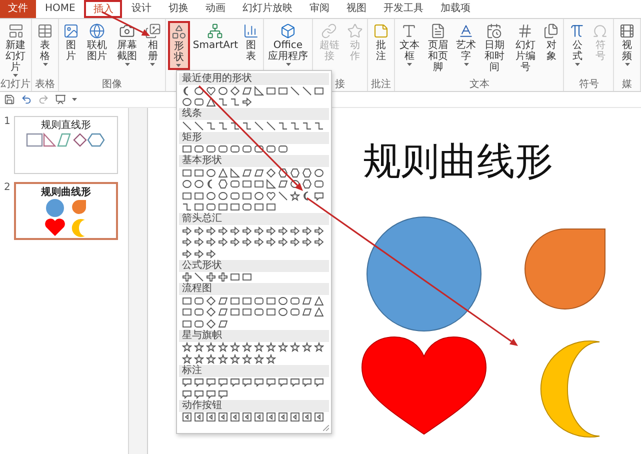 The height and width of the screenshot is (454, 641). Describe the element at coordinates (178, 9) in the screenshot. I see `ribbon-tab: 切换` at that location.